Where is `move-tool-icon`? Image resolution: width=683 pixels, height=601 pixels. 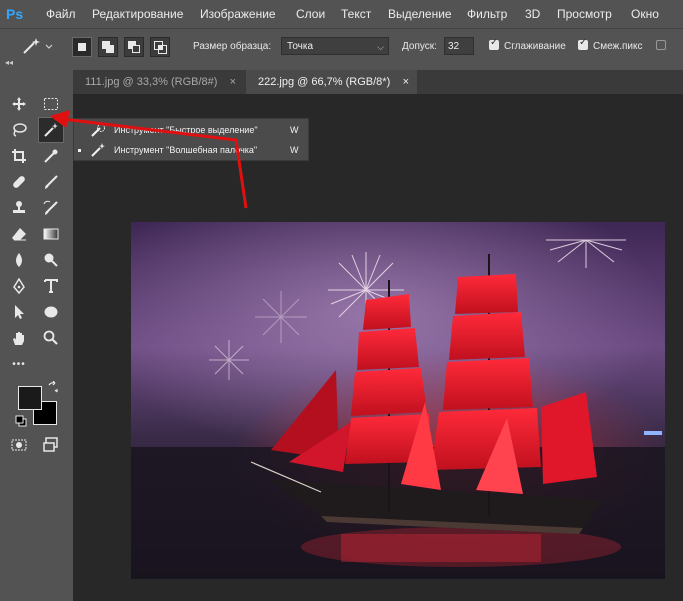
move-tool-icon is located at coordinates (19, 104).